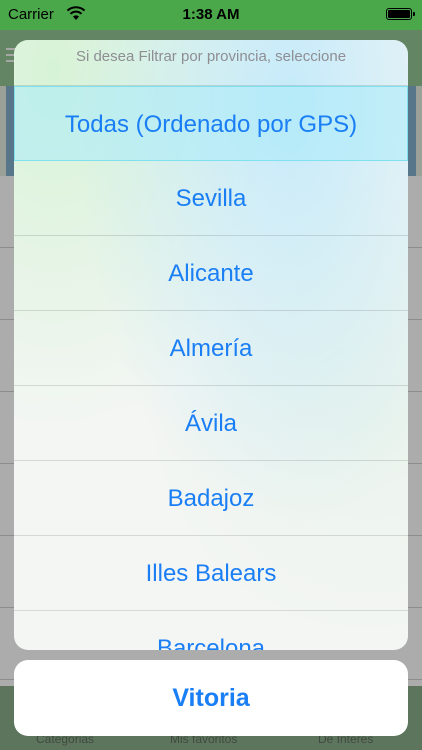 The height and width of the screenshot is (750, 422). Describe the element at coordinates (211, 273) in the screenshot. I see `option-alicante: Alicante` at that location.